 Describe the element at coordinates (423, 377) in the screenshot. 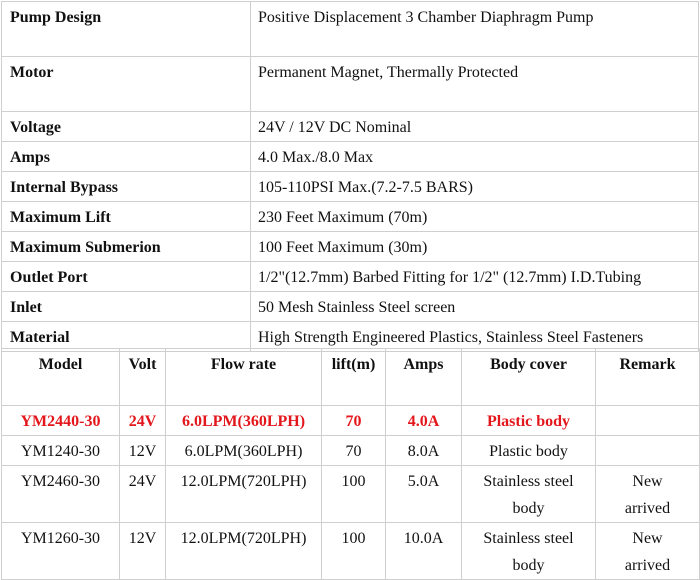

I see `header-amps: Amps` at that location.